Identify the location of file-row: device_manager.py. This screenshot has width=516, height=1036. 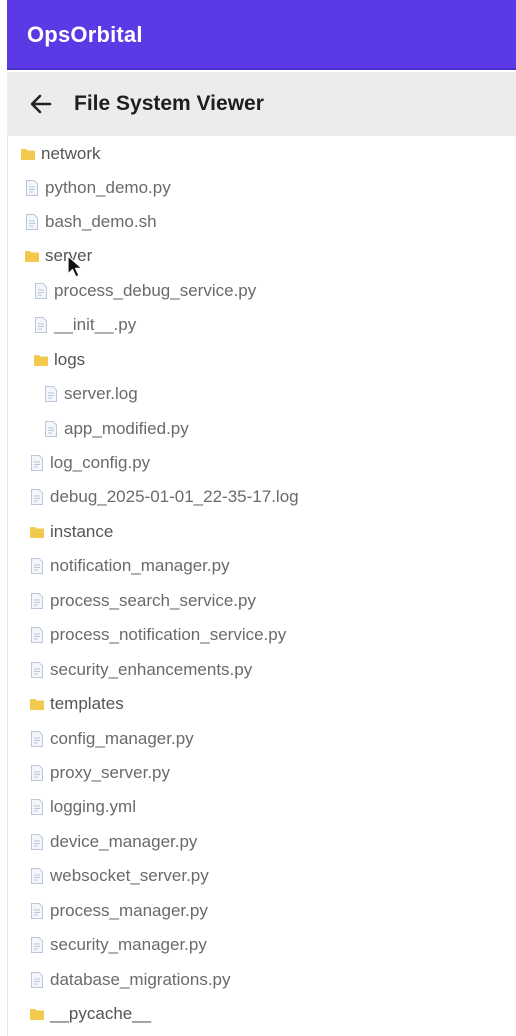
(113, 842).